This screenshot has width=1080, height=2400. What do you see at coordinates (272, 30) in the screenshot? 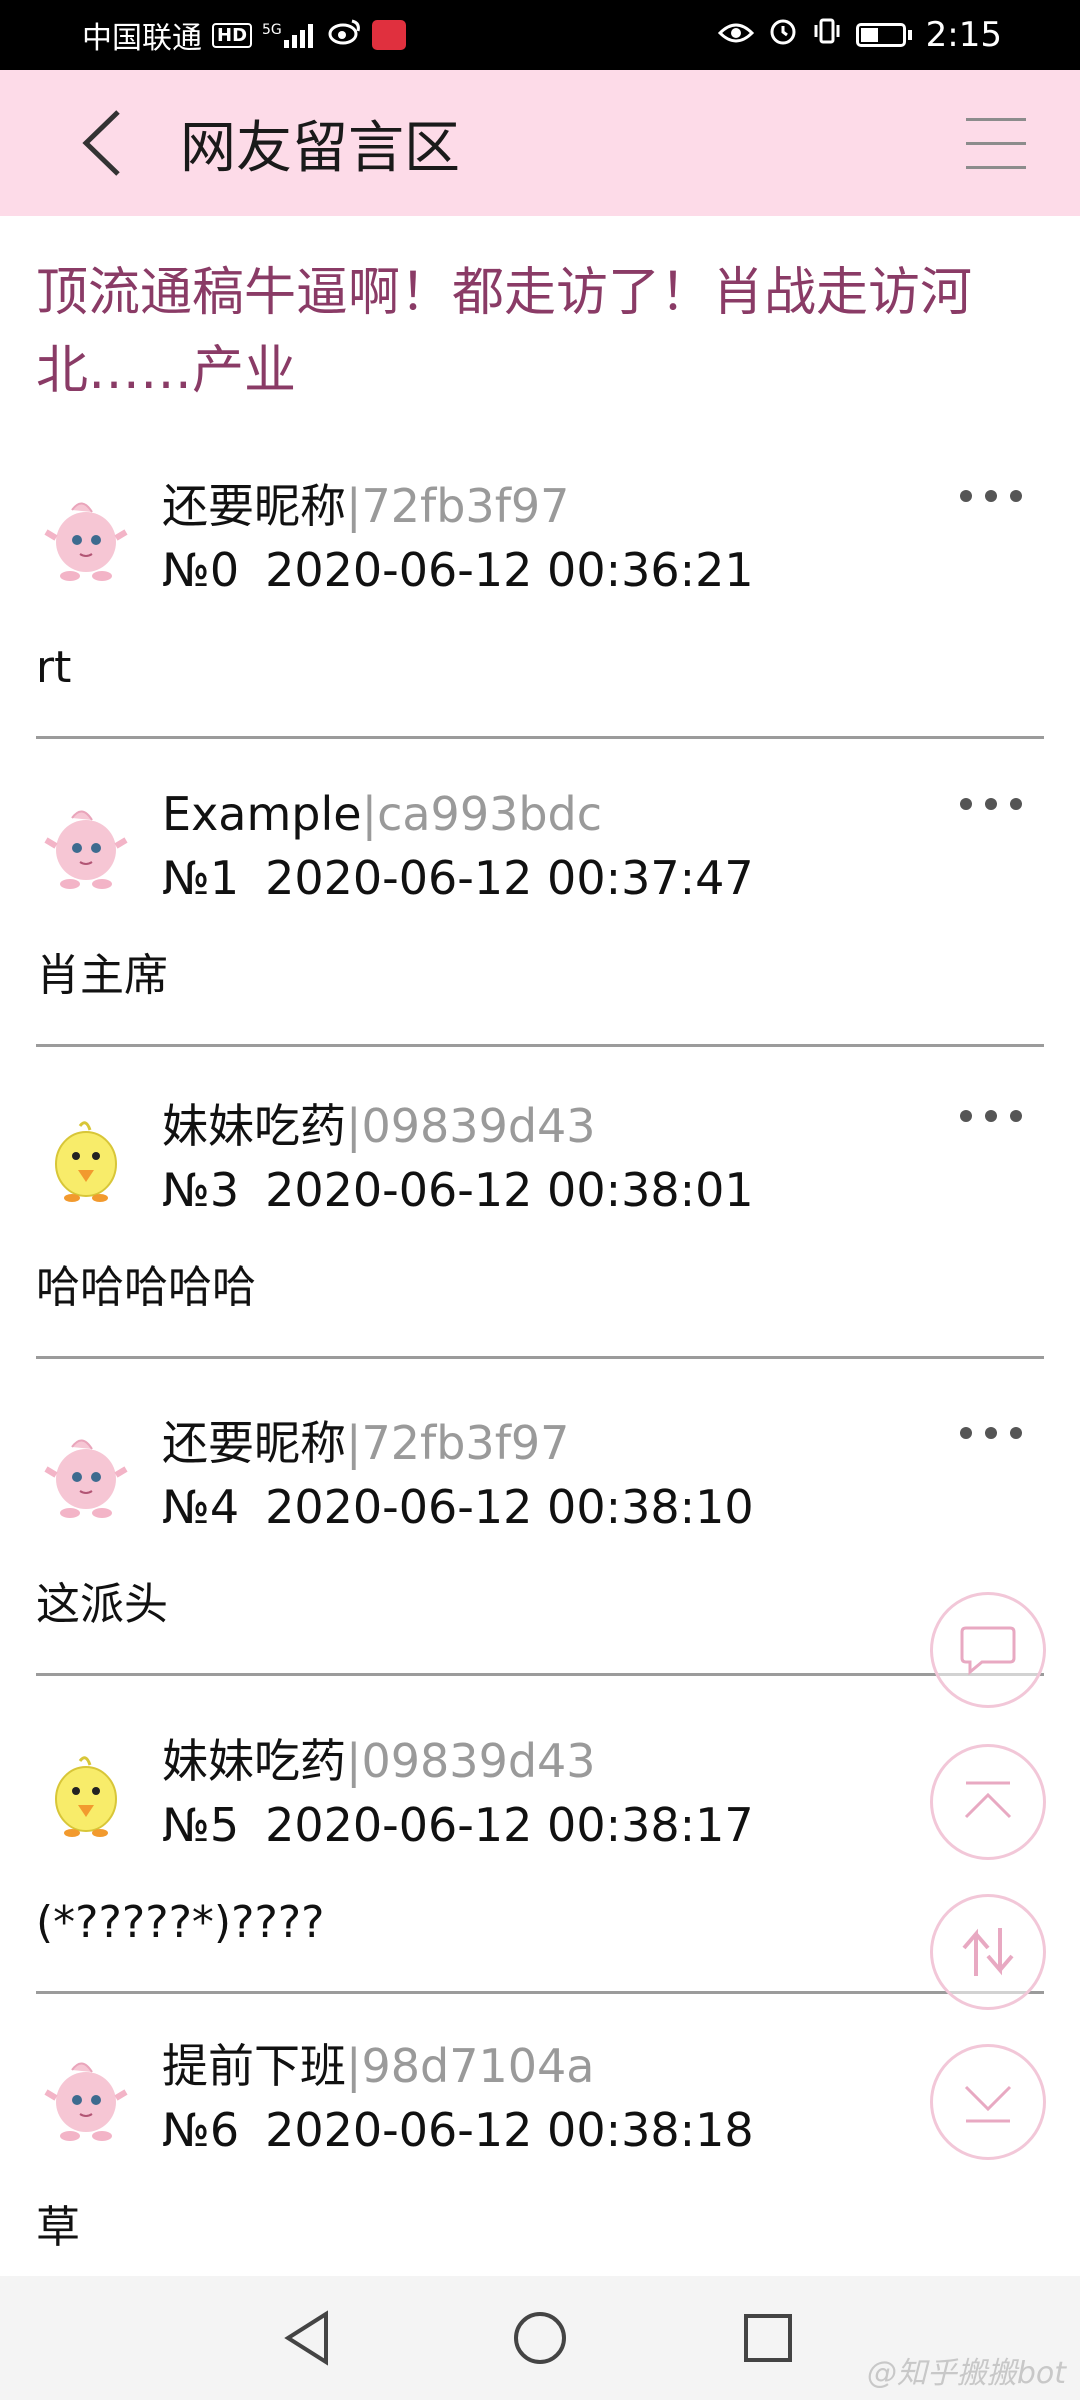
I see `network-type: 5G` at bounding box center [272, 30].